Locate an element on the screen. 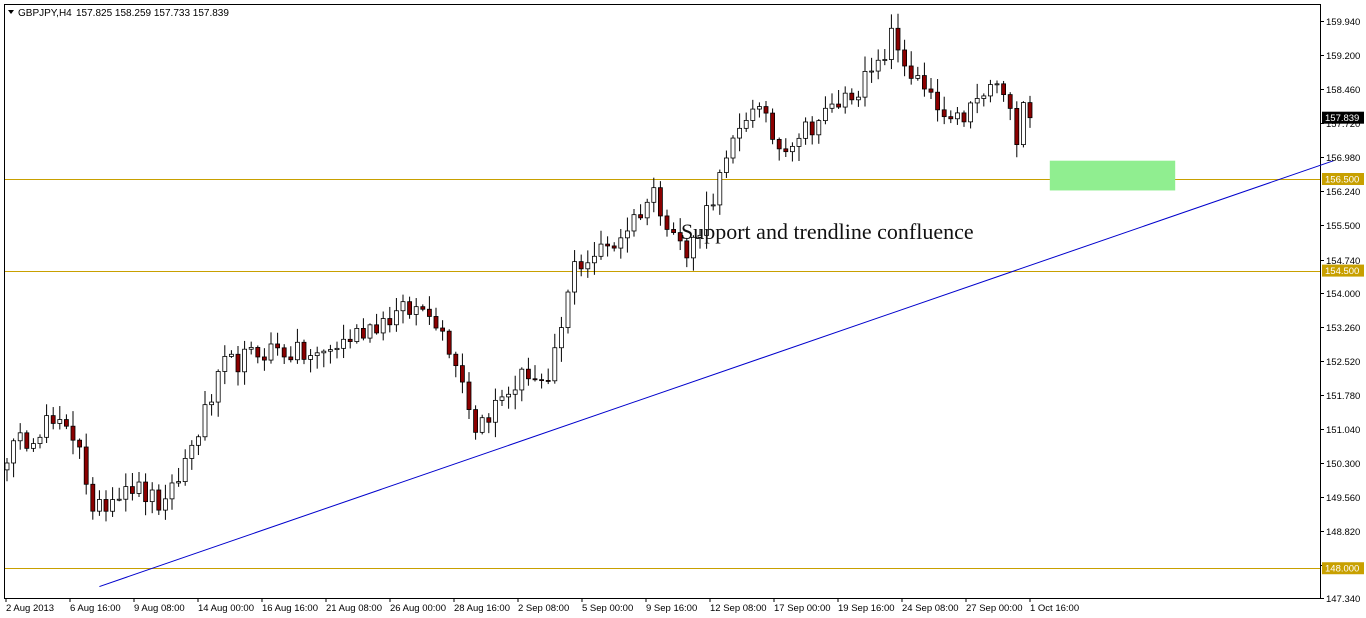  x-tick-label: 9 Aug 08:00 is located at coordinates (159, 608).